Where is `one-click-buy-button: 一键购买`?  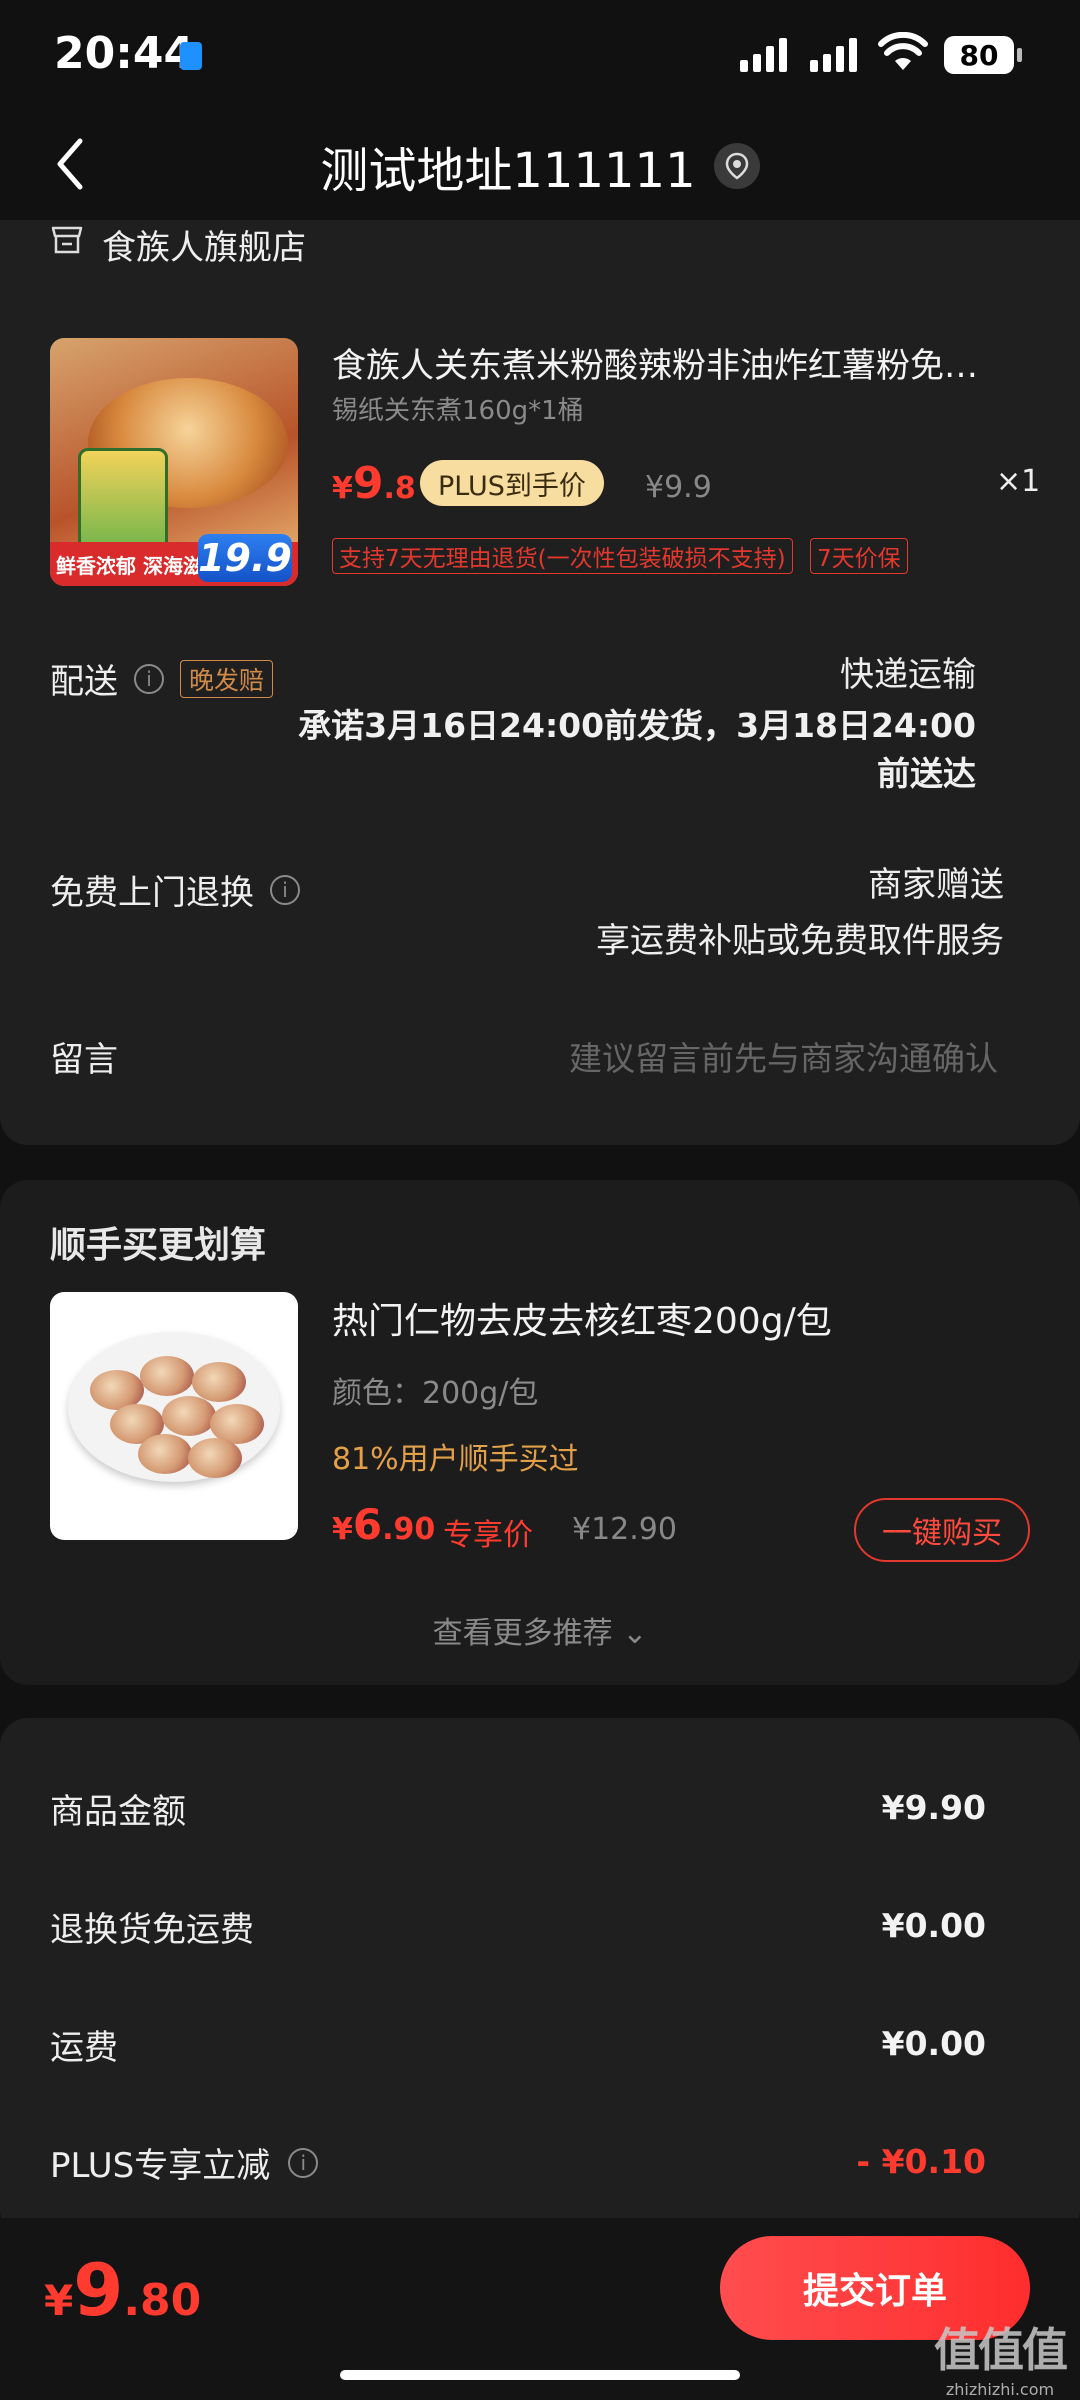
one-click-buy-button: 一键购买 is located at coordinates (942, 1530).